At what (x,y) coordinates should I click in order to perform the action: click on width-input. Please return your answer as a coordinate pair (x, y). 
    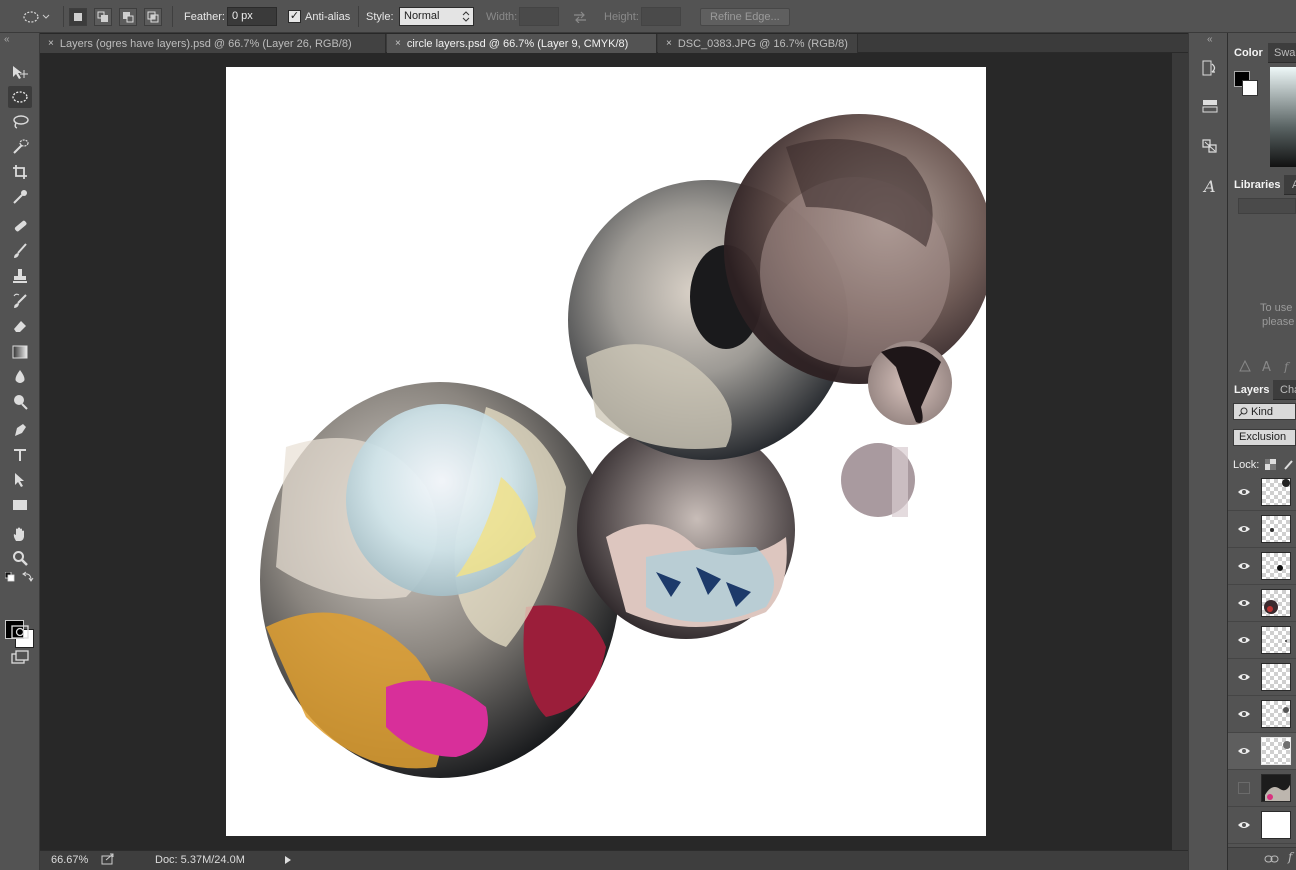
    Looking at the image, I should click on (539, 16).